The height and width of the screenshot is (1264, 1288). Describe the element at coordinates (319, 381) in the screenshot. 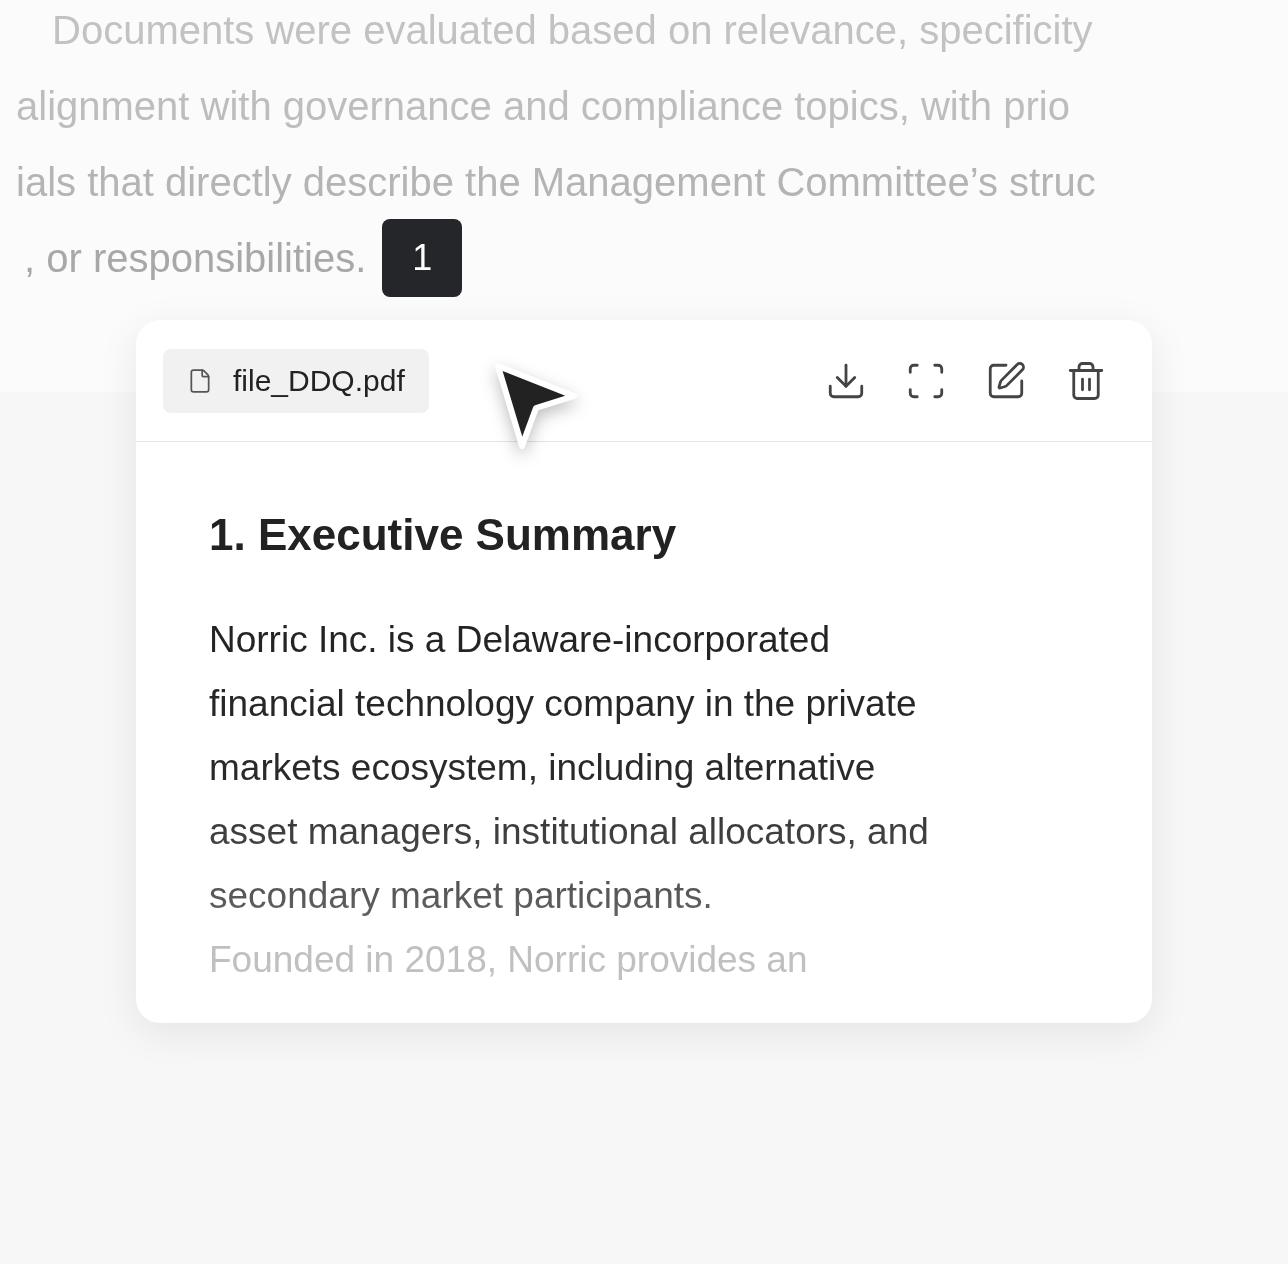

I see `file-name: file_DDQ.pdf` at that location.